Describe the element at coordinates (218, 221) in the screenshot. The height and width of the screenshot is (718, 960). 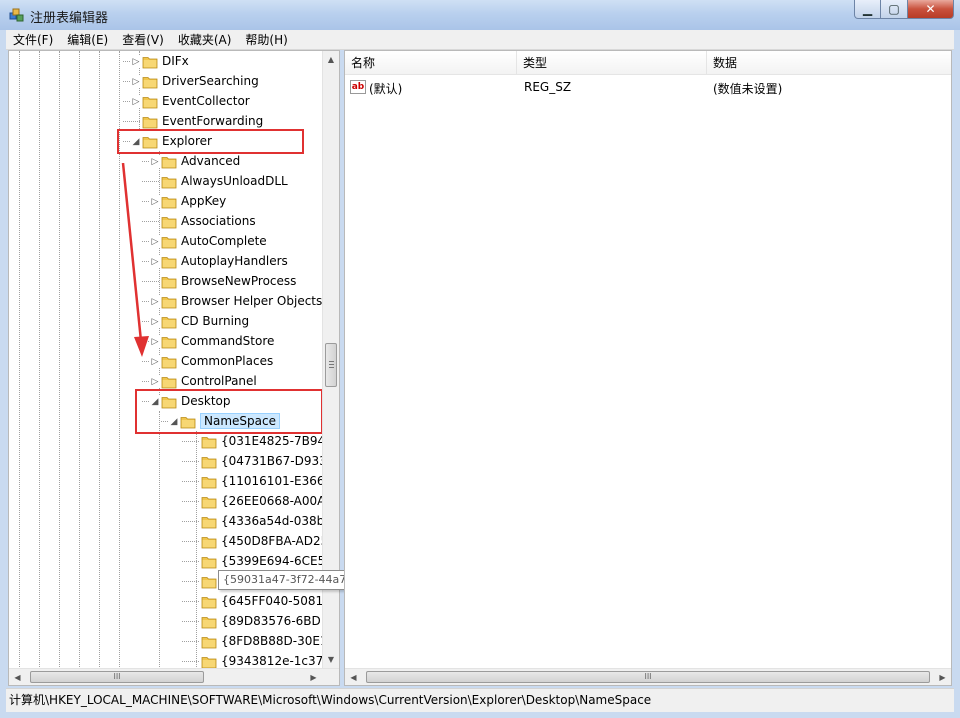
I see `tree-node-label: Associations` at that location.